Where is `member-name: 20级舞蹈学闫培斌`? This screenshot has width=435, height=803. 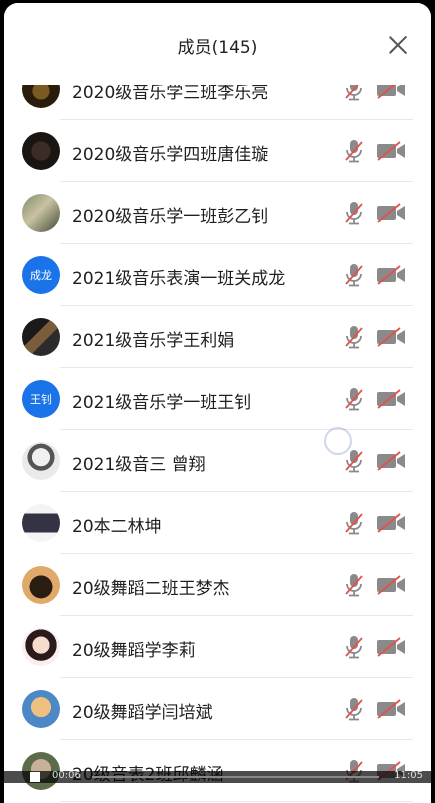
member-name: 20级舞蹈学闫培斌 is located at coordinates (142, 710).